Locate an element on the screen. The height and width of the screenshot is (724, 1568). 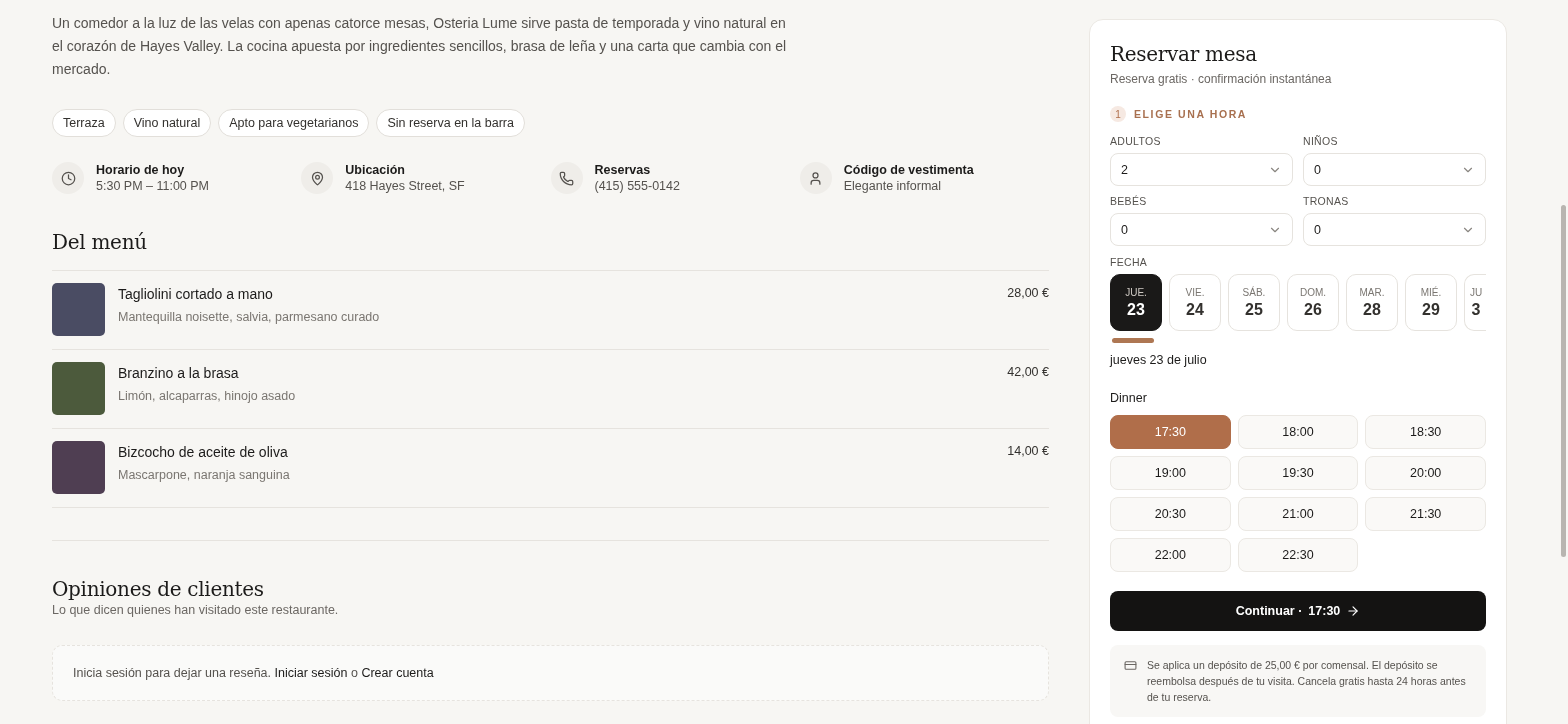
info-title: Código de vestimenta is located at coordinates (908, 170).